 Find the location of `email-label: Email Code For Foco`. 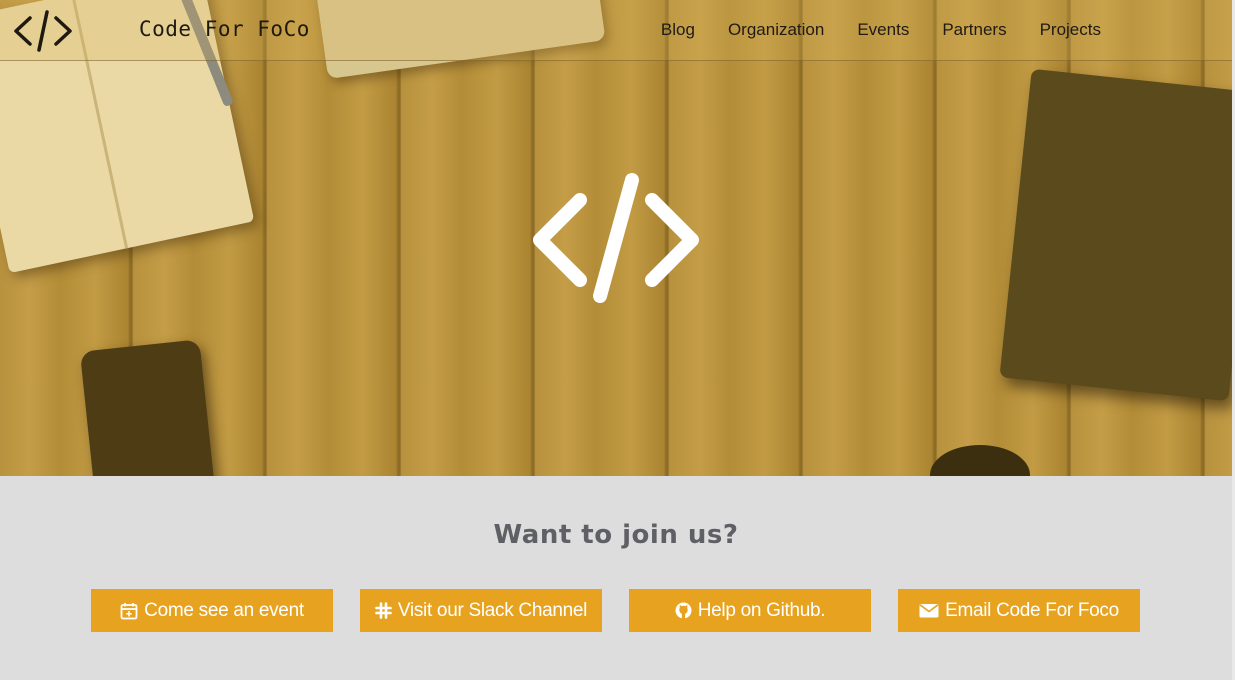

email-label: Email Code For Foco is located at coordinates (1032, 610).